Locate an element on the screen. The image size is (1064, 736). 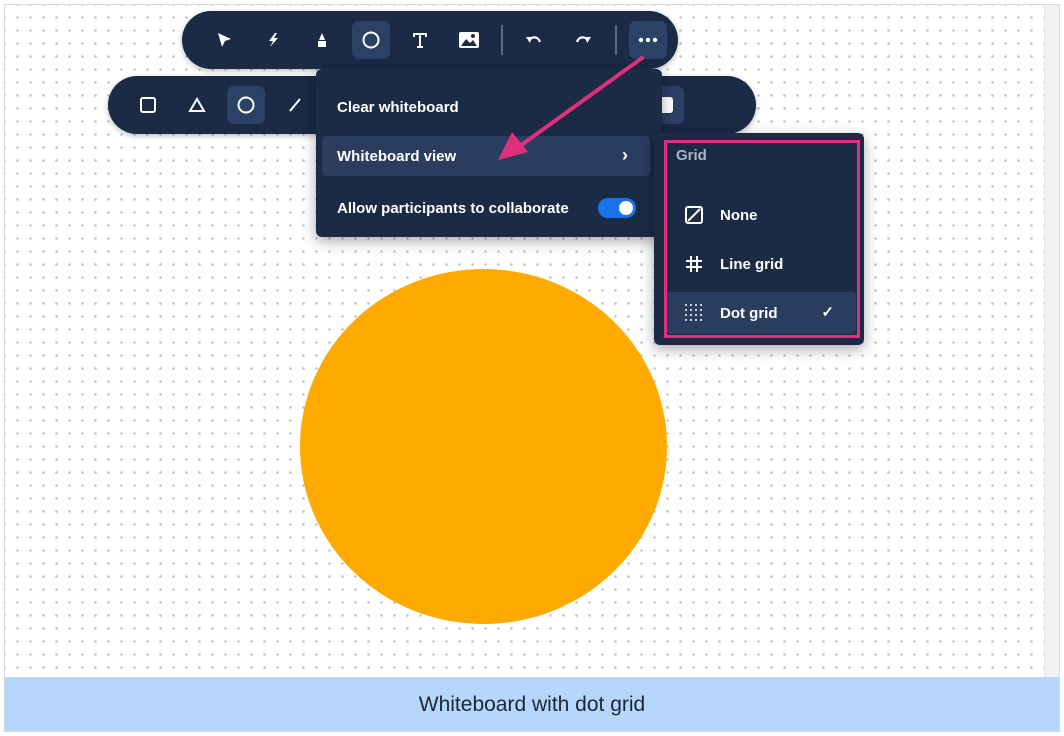
grid-option-line: Line grid is located at coordinates (761, 264).